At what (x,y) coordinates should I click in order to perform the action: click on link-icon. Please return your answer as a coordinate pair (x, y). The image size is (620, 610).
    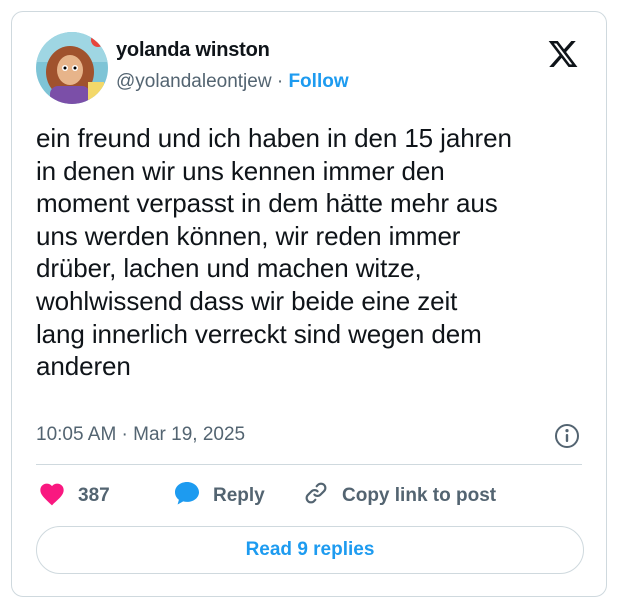
    Looking at the image, I should click on (322, 496).